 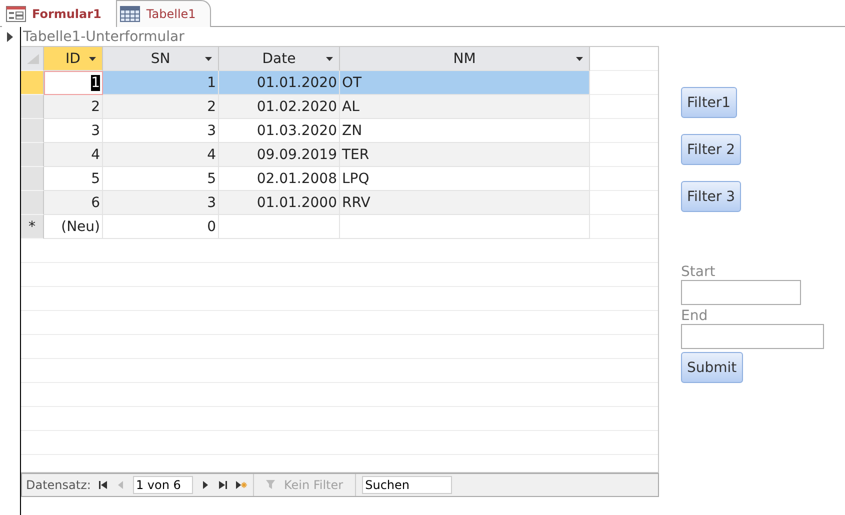 I want to click on table-cell: 6, so click(x=73, y=203).